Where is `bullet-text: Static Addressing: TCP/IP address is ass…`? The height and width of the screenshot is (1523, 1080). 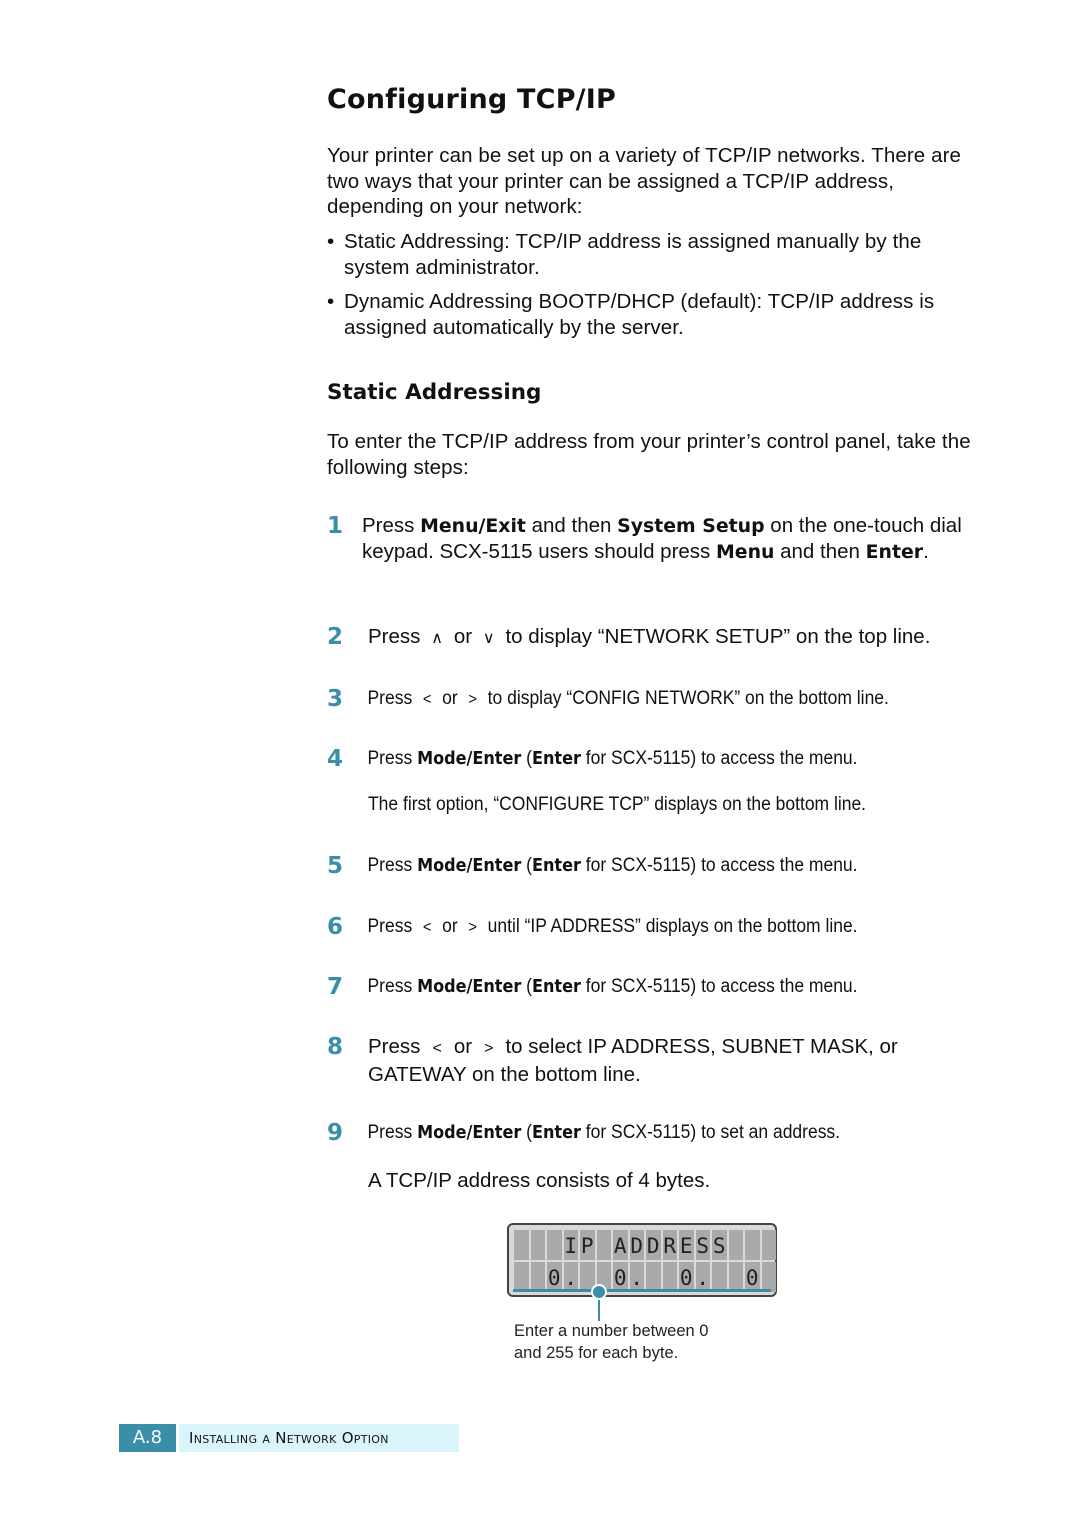 bullet-text: Static Addressing: TCP/IP address is ass… is located at coordinates (633, 254).